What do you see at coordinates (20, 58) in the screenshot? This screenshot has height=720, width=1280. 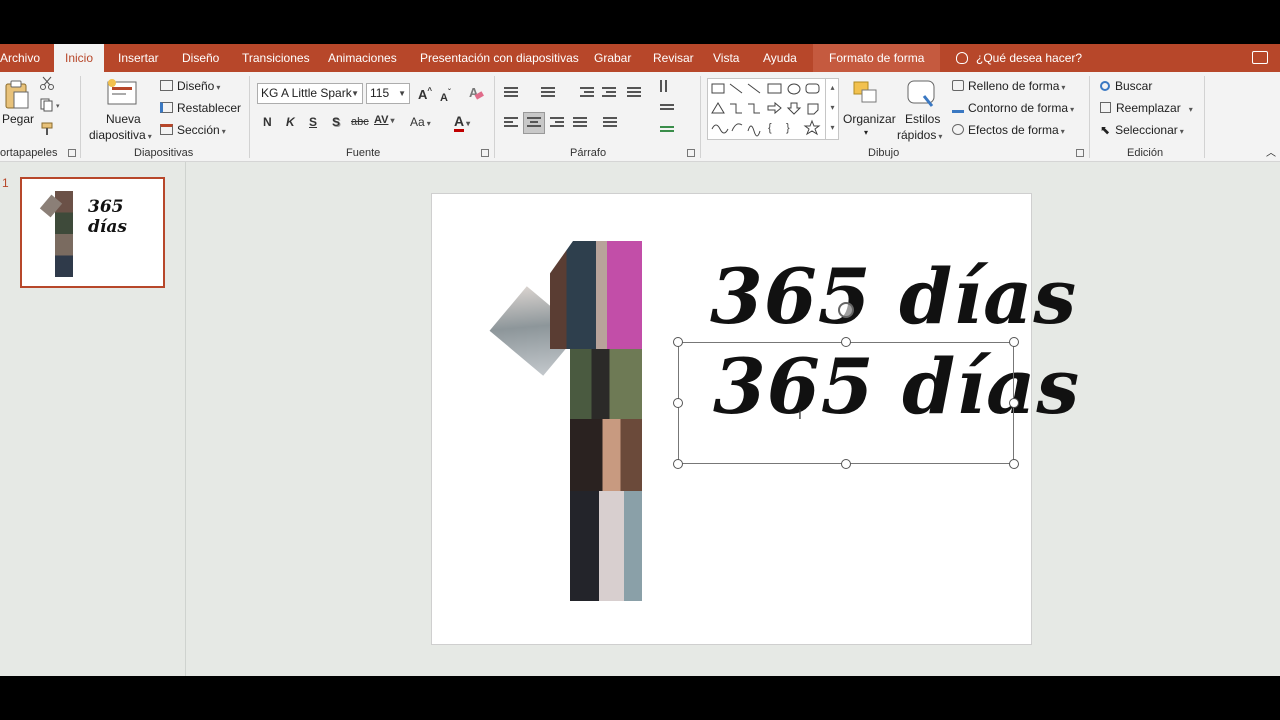 I see `tab-archivo: Archivo` at bounding box center [20, 58].